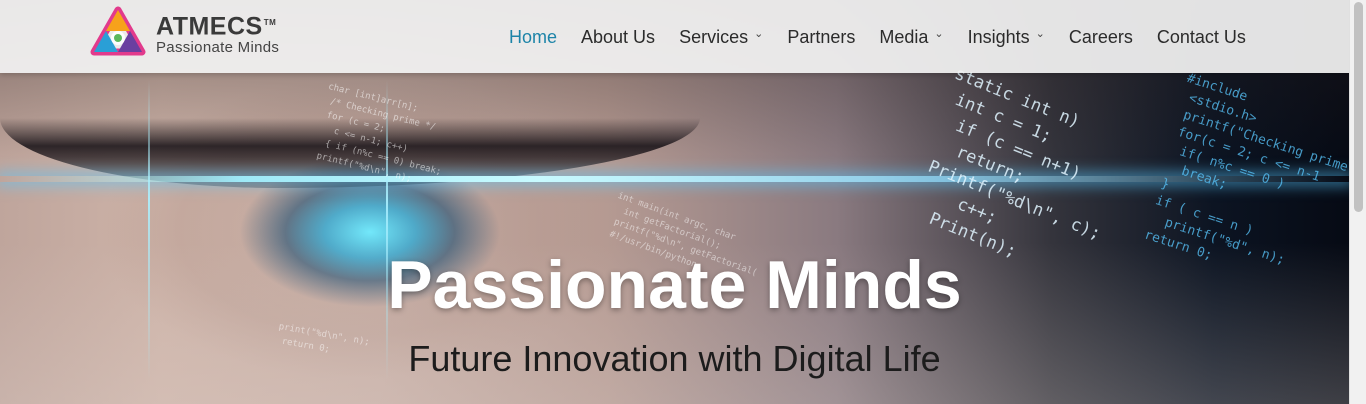 The image size is (1366, 404). Describe the element at coordinates (998, 37) in the screenshot. I see `nav-item-label: Insights` at that location.